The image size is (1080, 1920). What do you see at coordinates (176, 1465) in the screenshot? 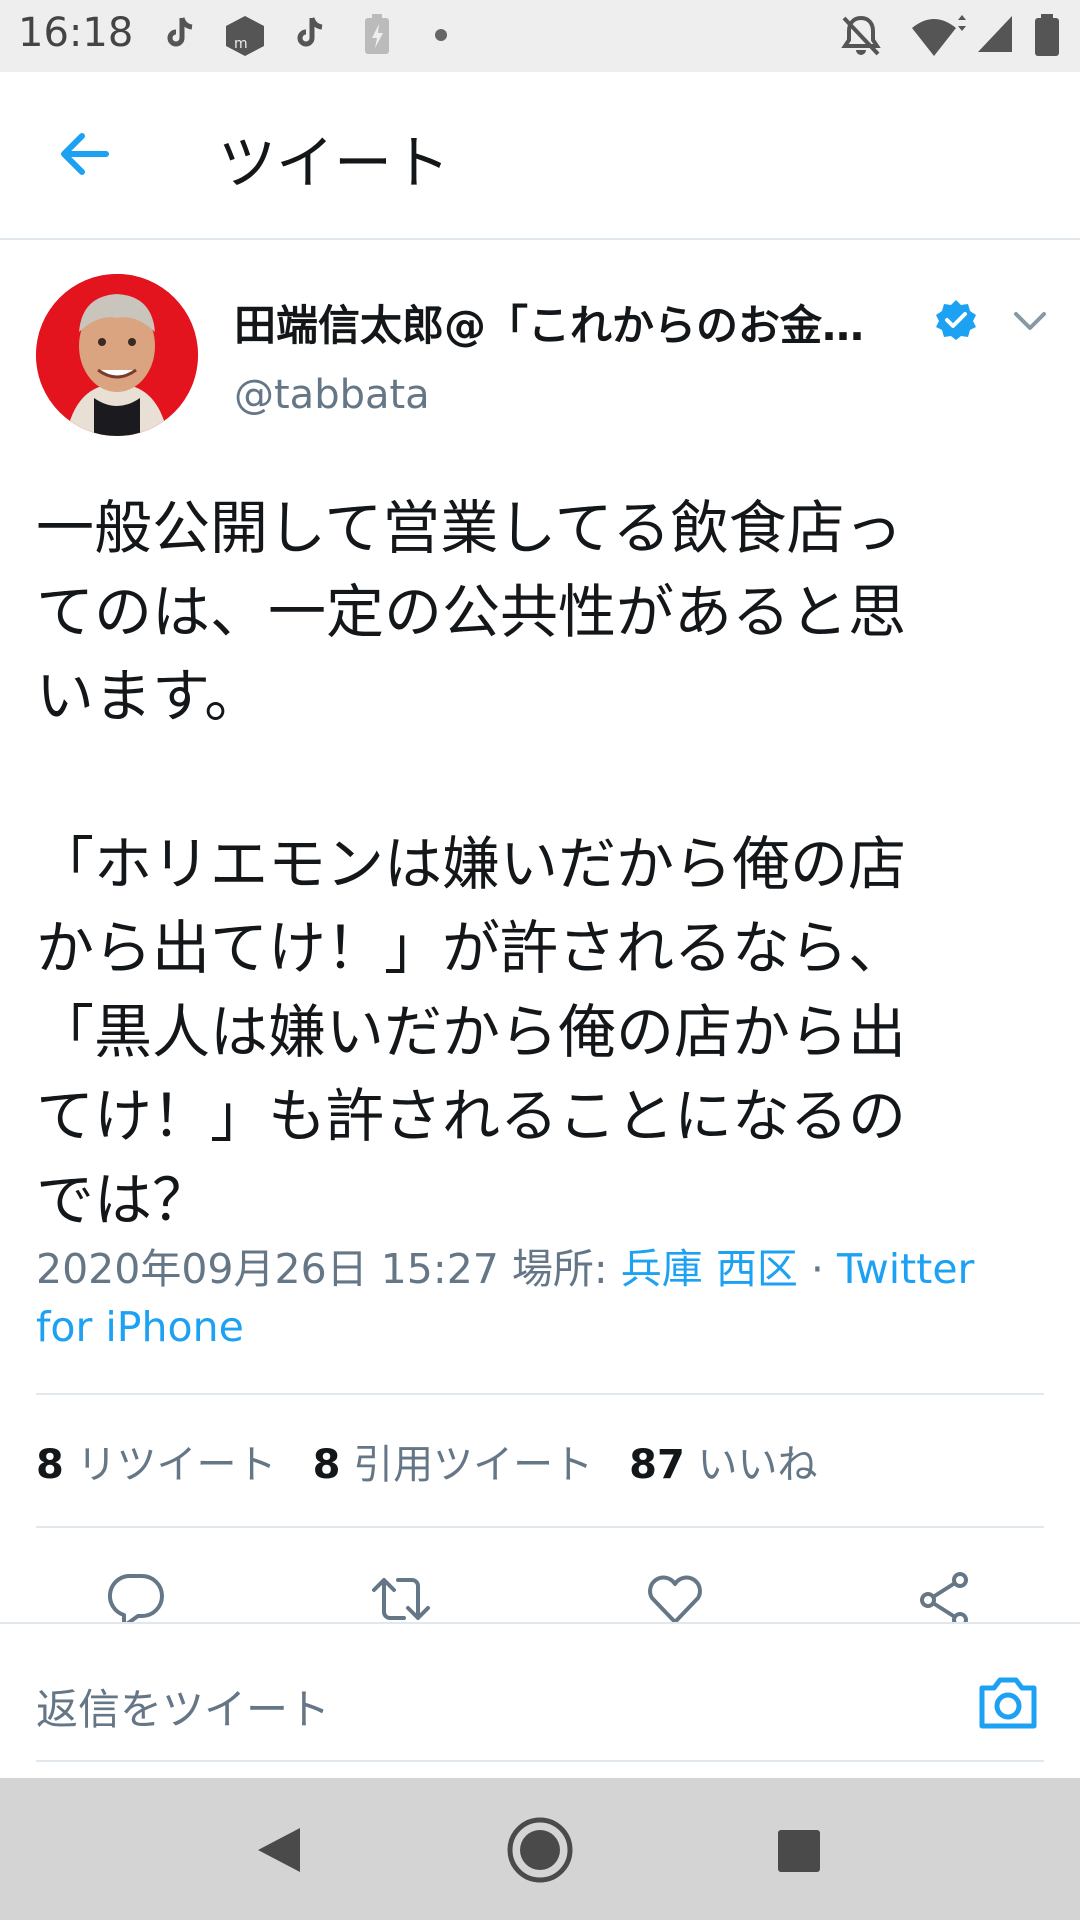
I see `retweets-label: リツイート` at bounding box center [176, 1465].